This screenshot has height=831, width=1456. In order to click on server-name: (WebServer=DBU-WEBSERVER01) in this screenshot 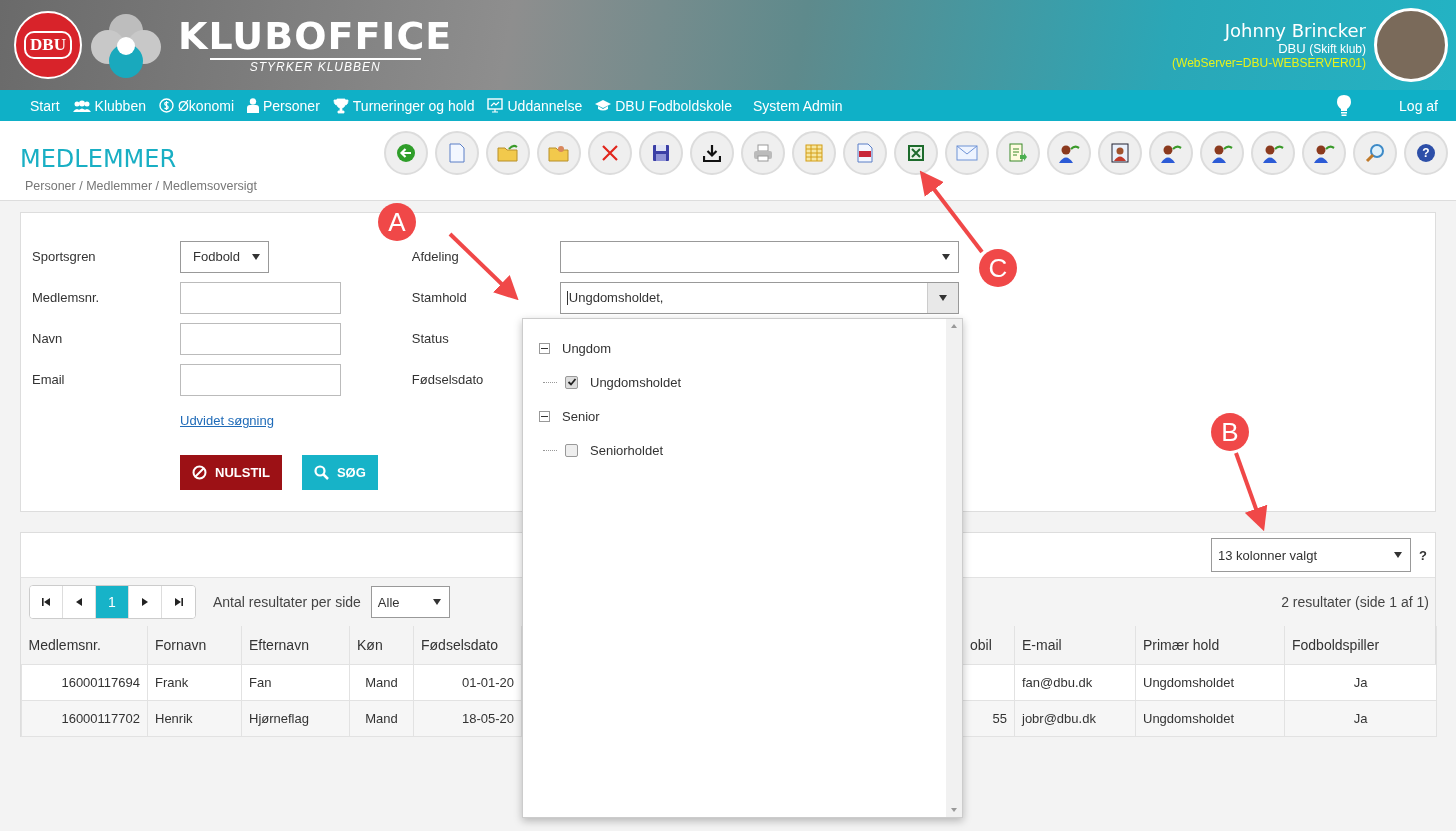, I will do `click(1269, 63)`.